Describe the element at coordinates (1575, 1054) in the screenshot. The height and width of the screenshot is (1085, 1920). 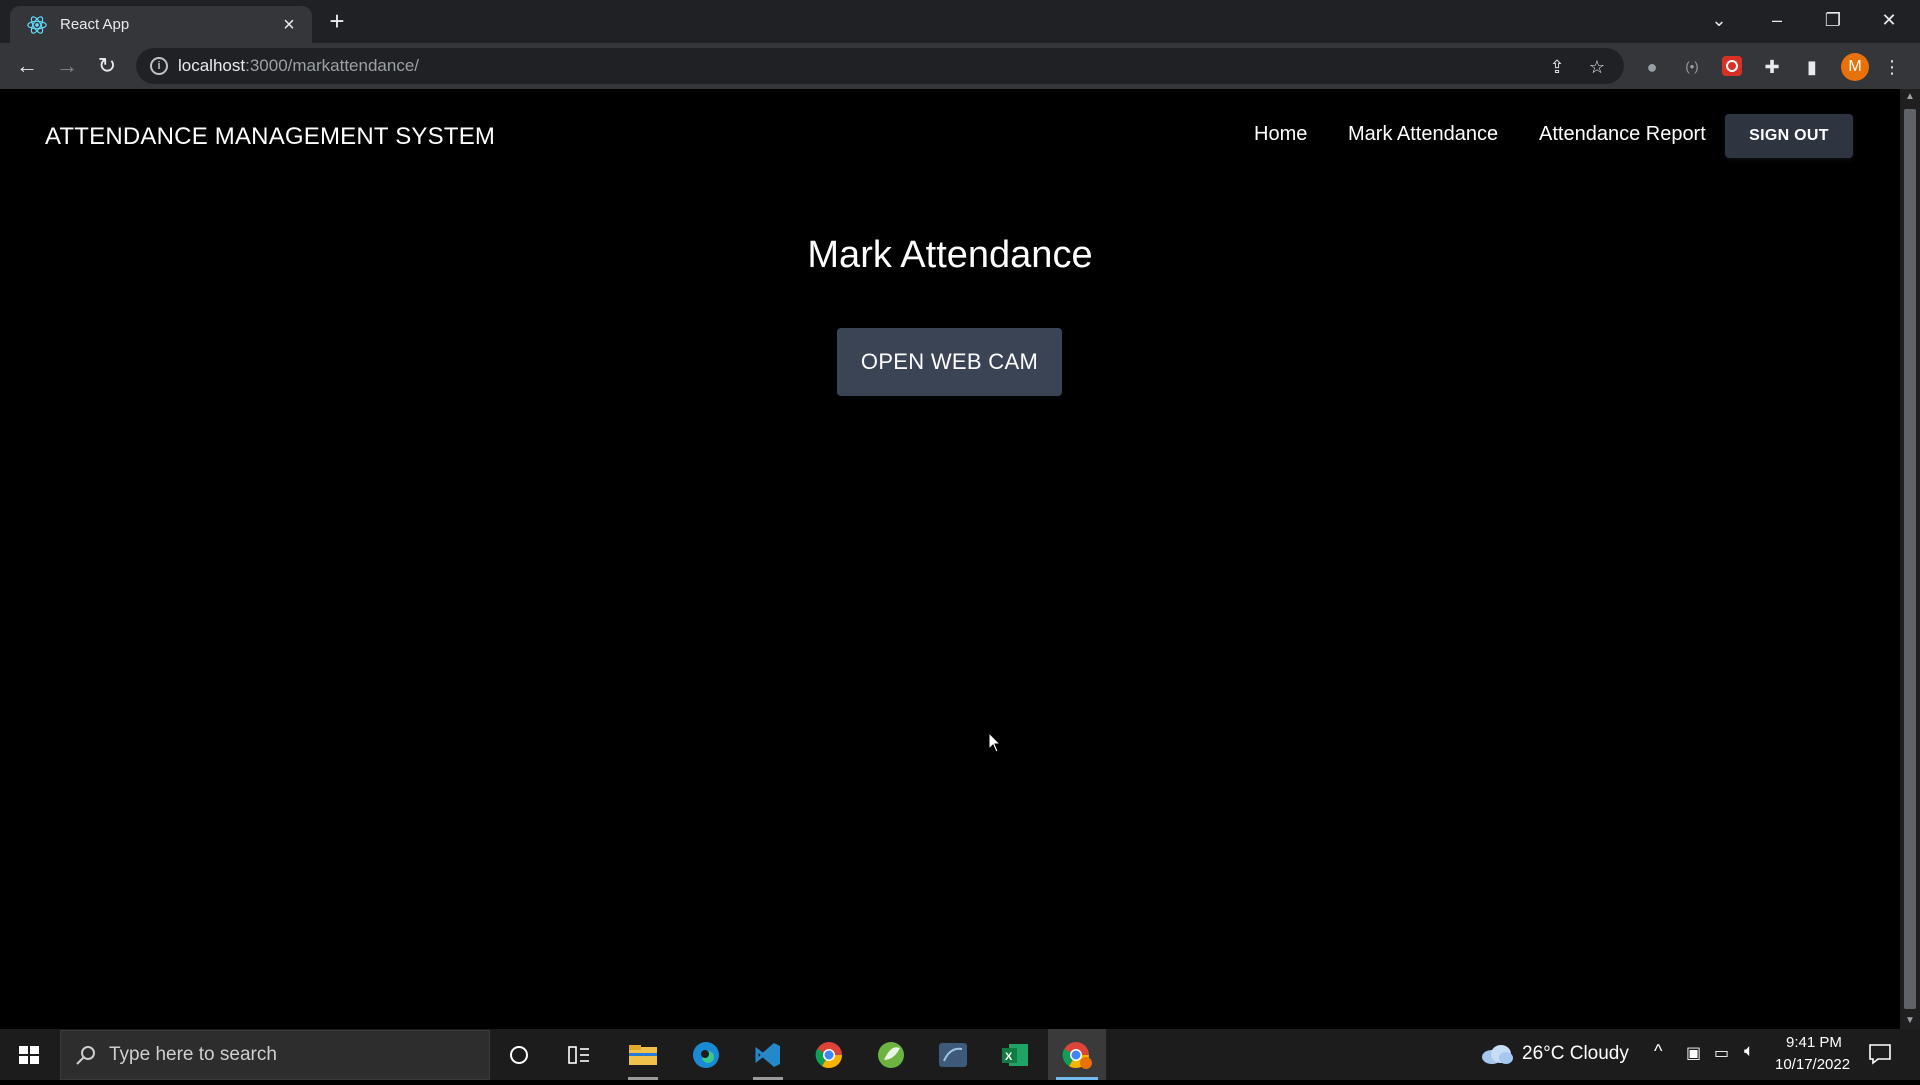
I see `weather-text: 26°C Cloudy` at that location.